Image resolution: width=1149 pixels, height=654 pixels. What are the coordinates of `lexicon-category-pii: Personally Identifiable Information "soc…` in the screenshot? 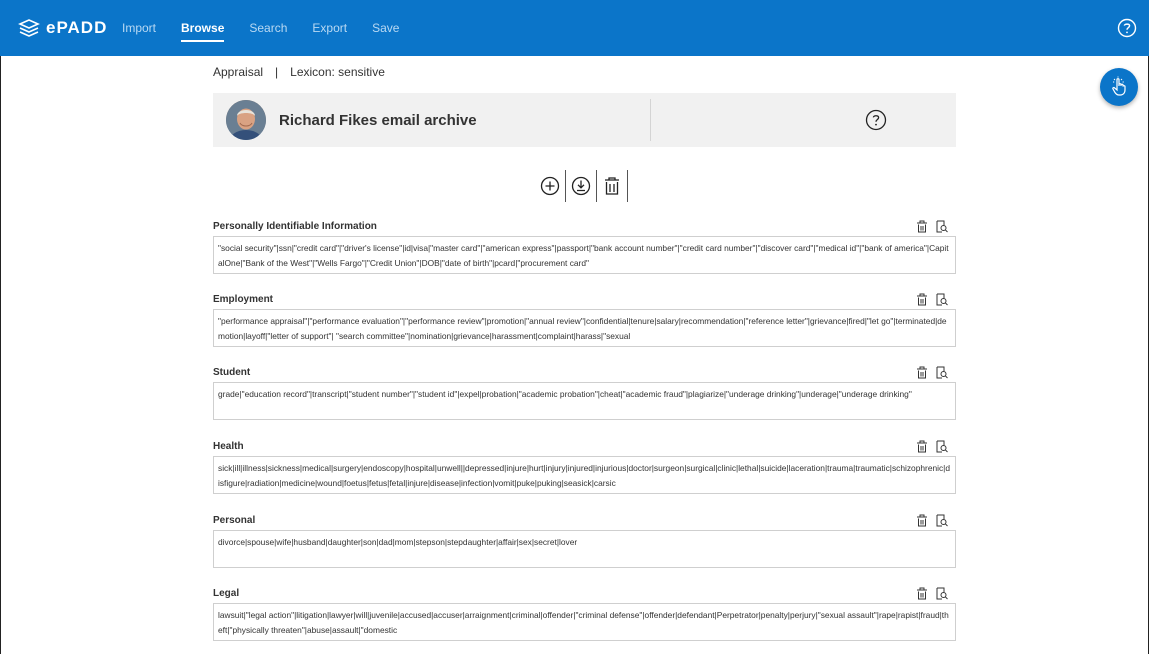 It's located at (584, 247).